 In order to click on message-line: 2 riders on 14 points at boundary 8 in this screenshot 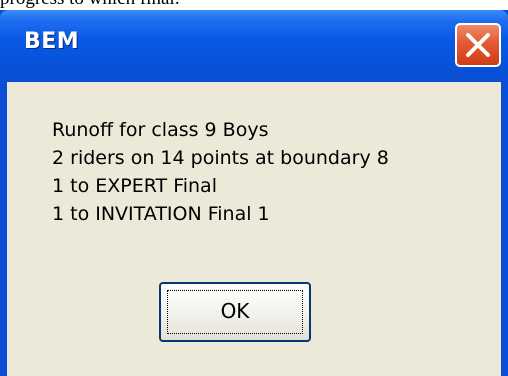, I will do `click(220, 158)`.